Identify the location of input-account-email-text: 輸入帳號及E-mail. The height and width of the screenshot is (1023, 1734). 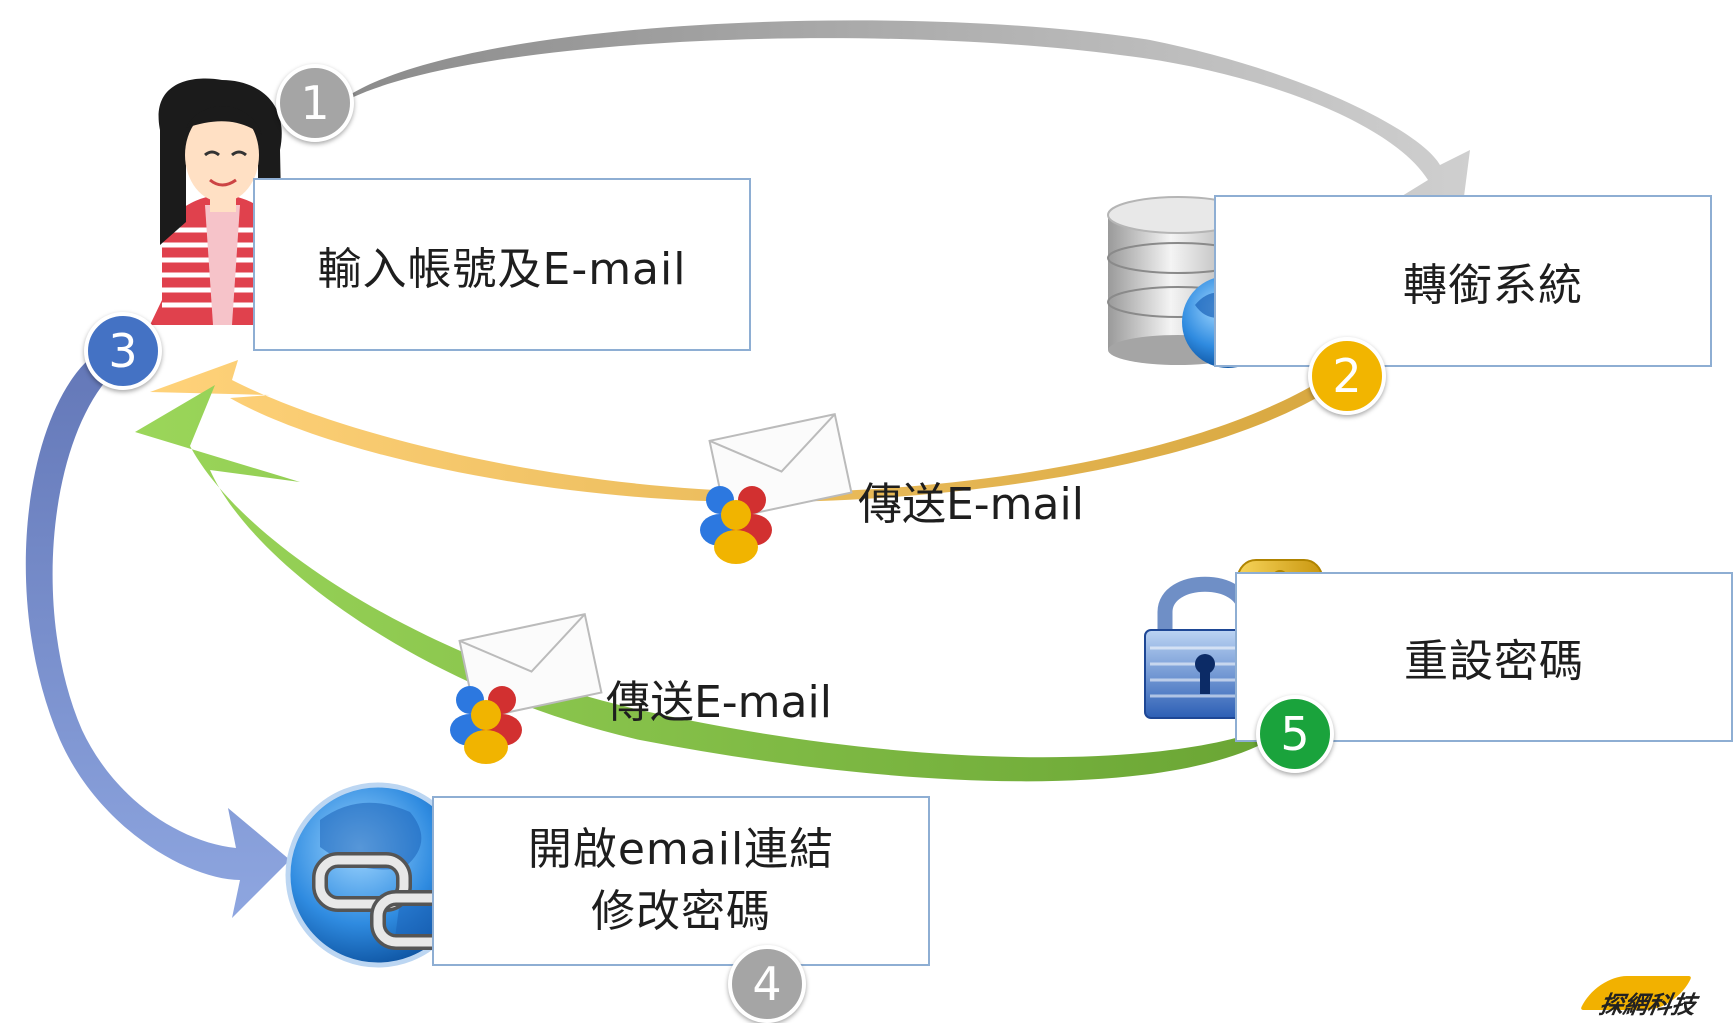
(502, 269).